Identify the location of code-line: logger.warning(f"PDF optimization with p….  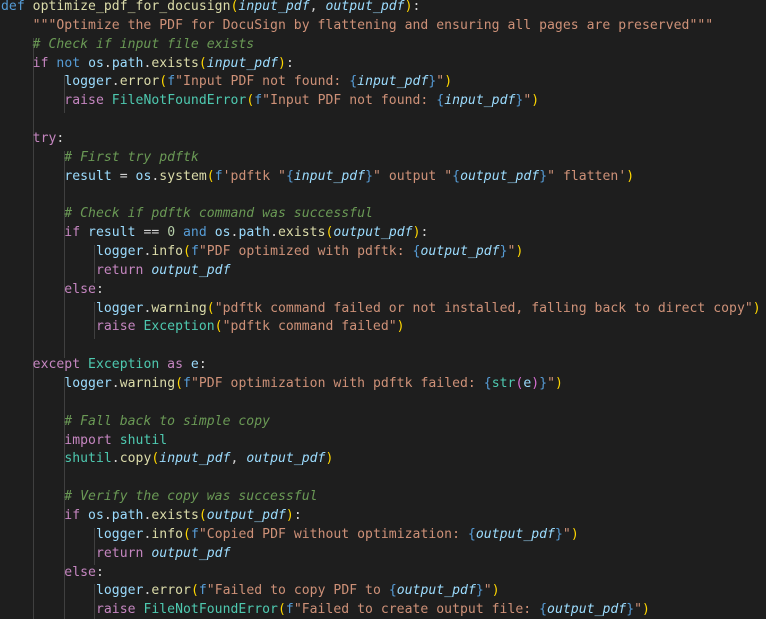
(282, 383).